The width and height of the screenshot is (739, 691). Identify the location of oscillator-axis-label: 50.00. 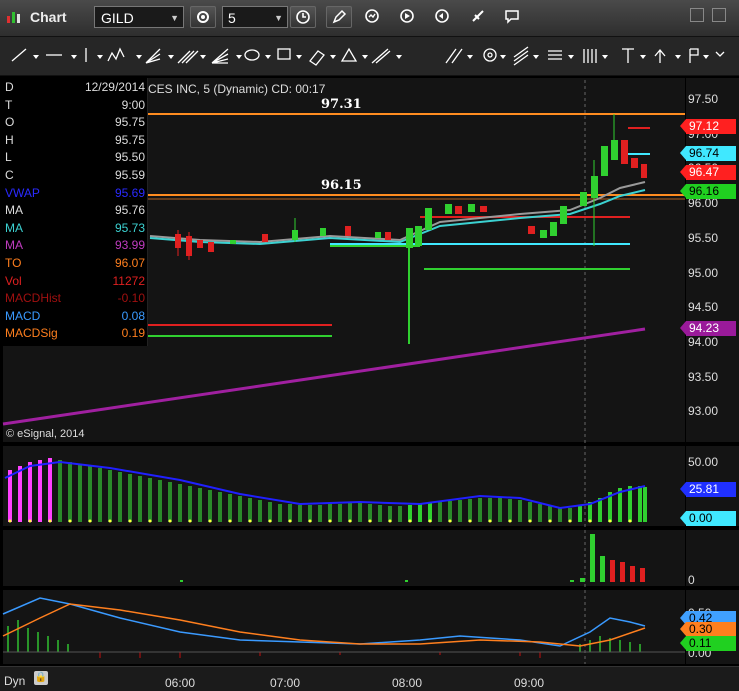
(703, 462).